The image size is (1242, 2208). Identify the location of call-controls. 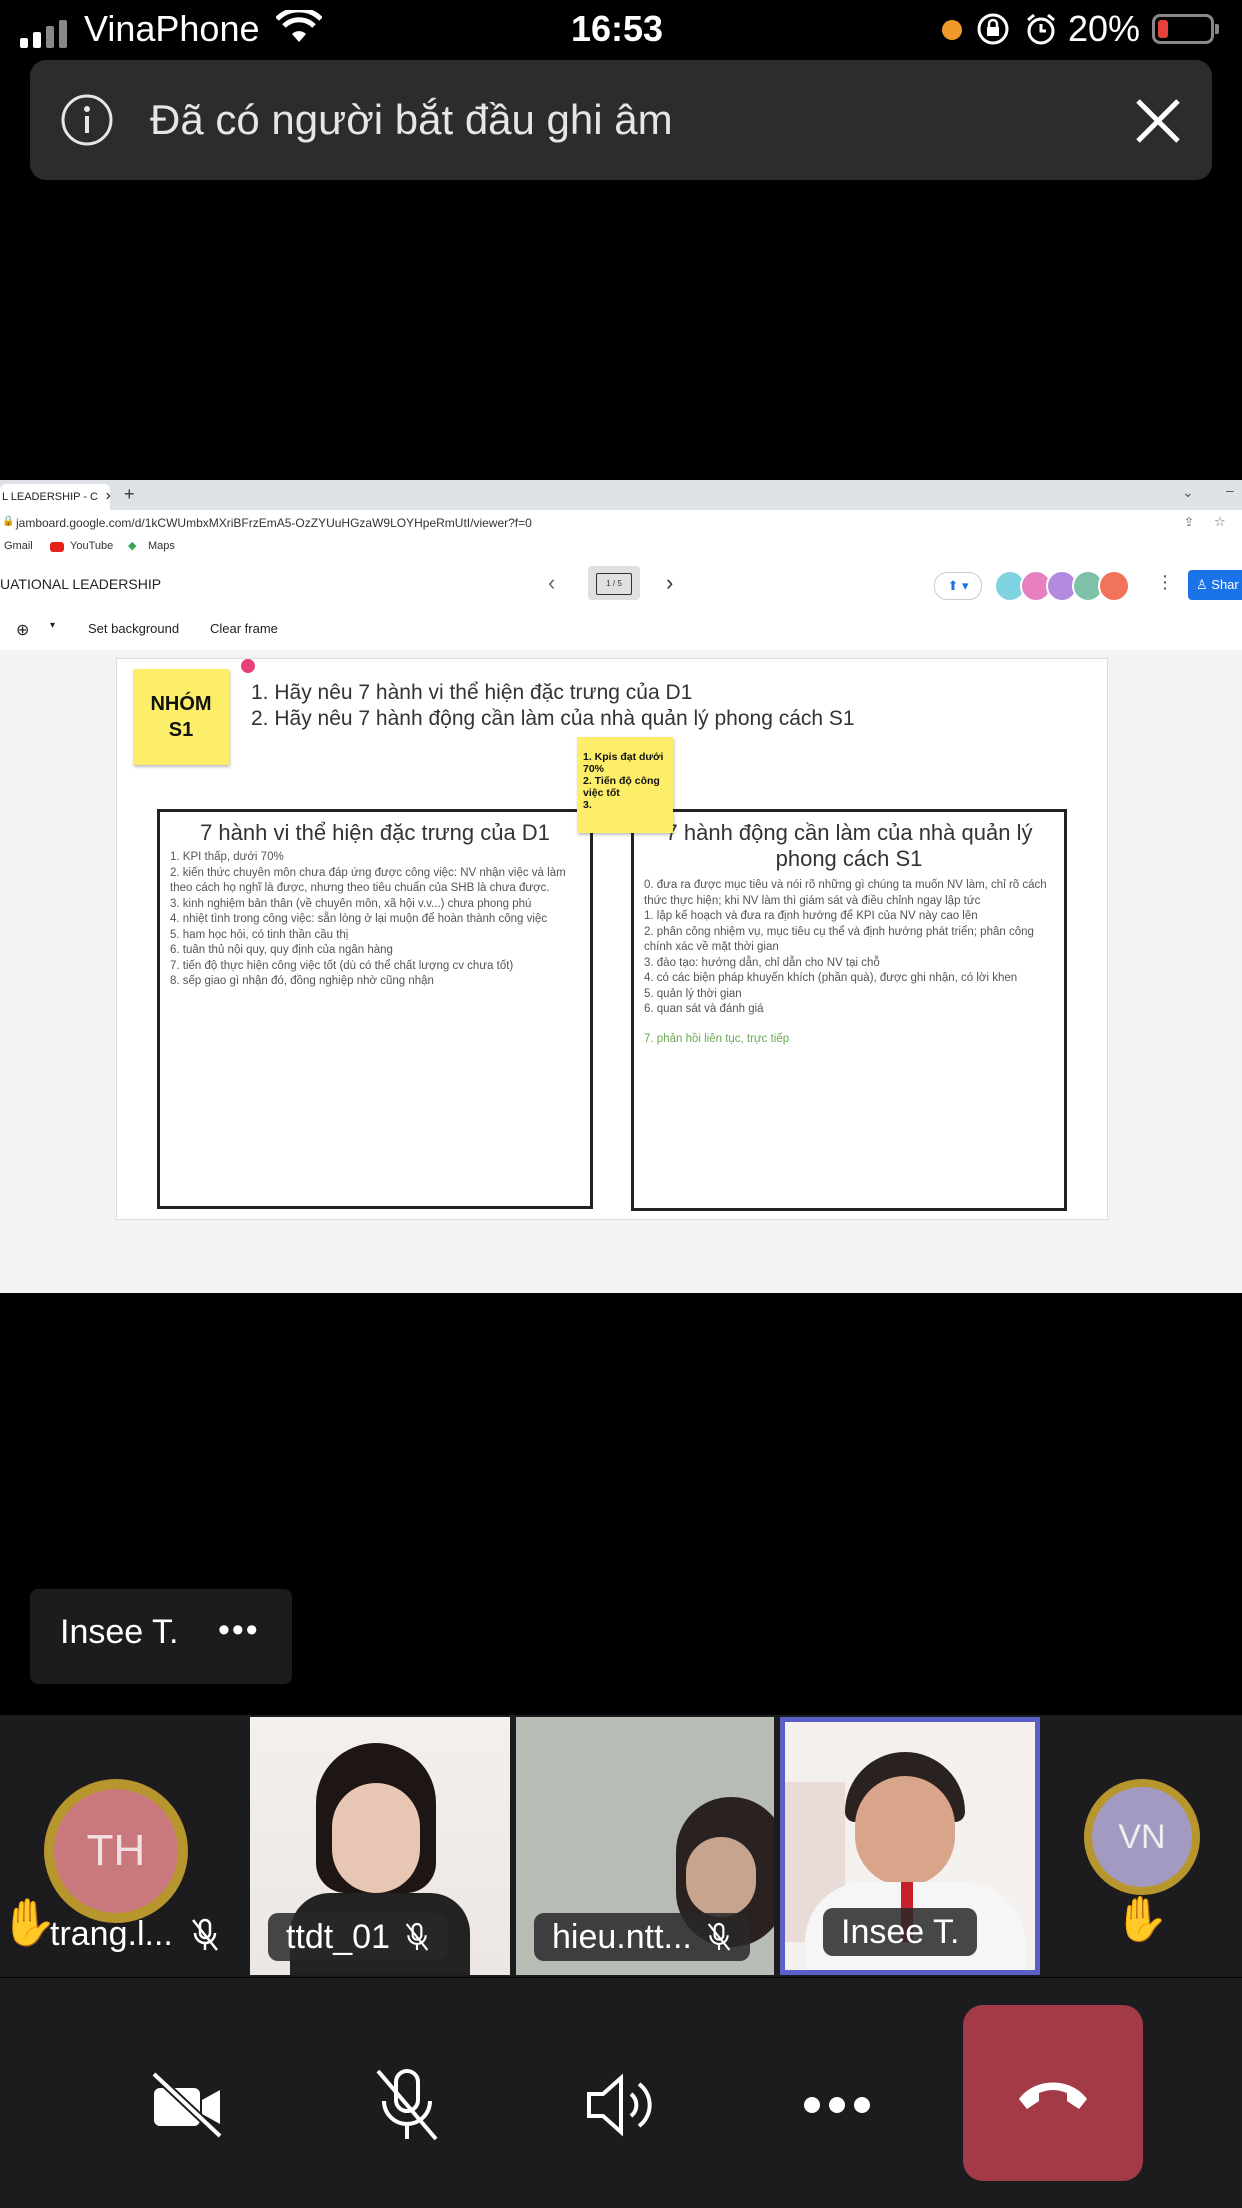
(621, 2093).